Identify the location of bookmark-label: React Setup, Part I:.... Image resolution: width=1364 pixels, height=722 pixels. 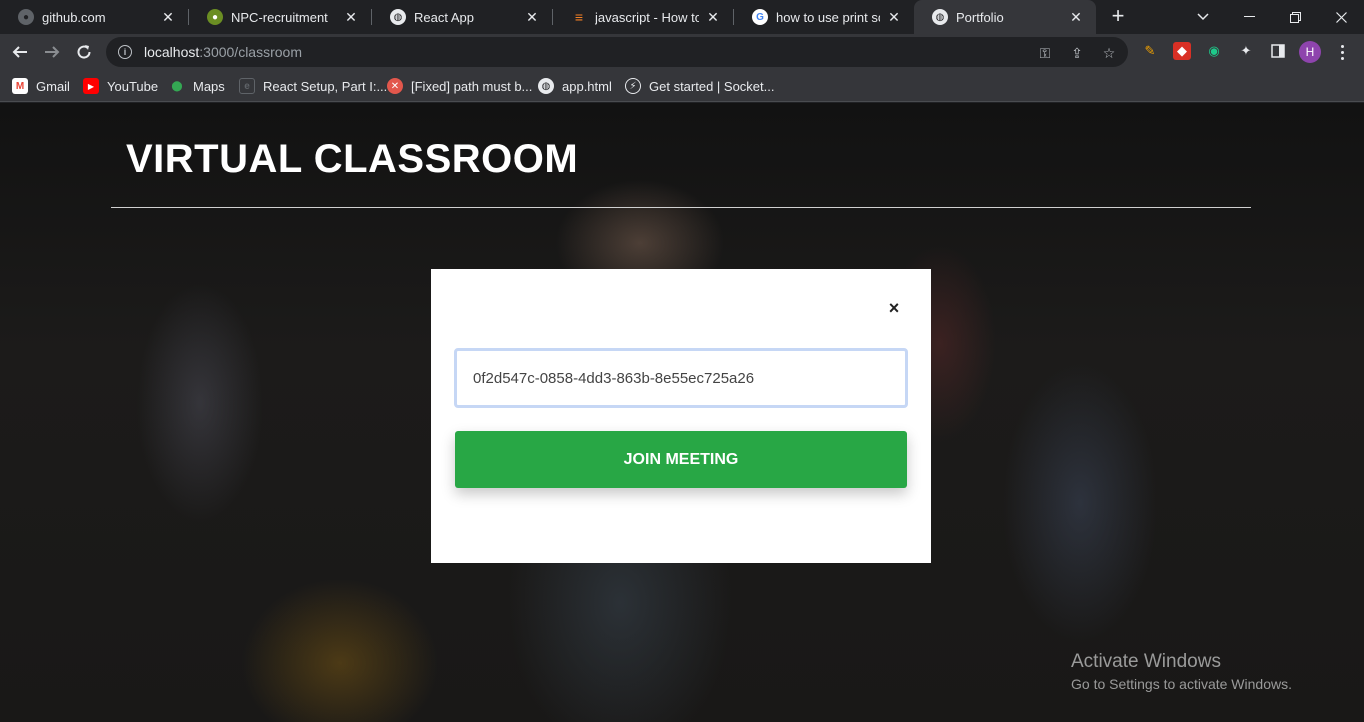
(325, 86).